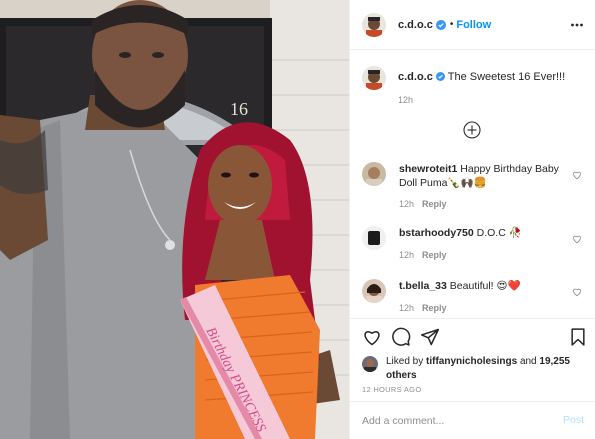 The image size is (595, 439). What do you see at coordinates (472, 130) in the screenshot?
I see `load-more-comments-icon` at bounding box center [472, 130].